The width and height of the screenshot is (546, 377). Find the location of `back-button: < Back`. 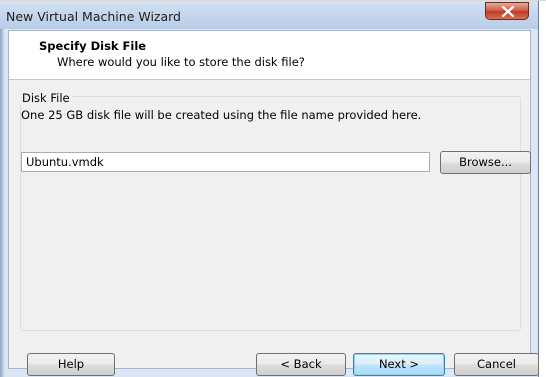

back-button: < Back is located at coordinates (301, 364).